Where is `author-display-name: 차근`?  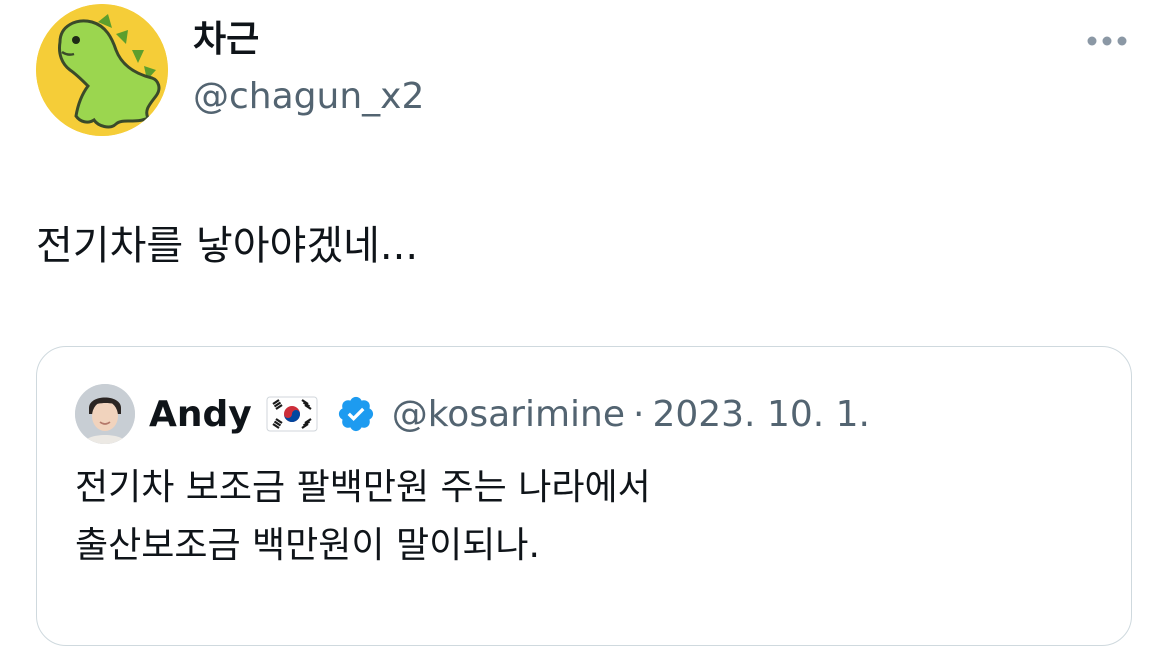 author-display-name: 차근 is located at coordinates (226, 40).